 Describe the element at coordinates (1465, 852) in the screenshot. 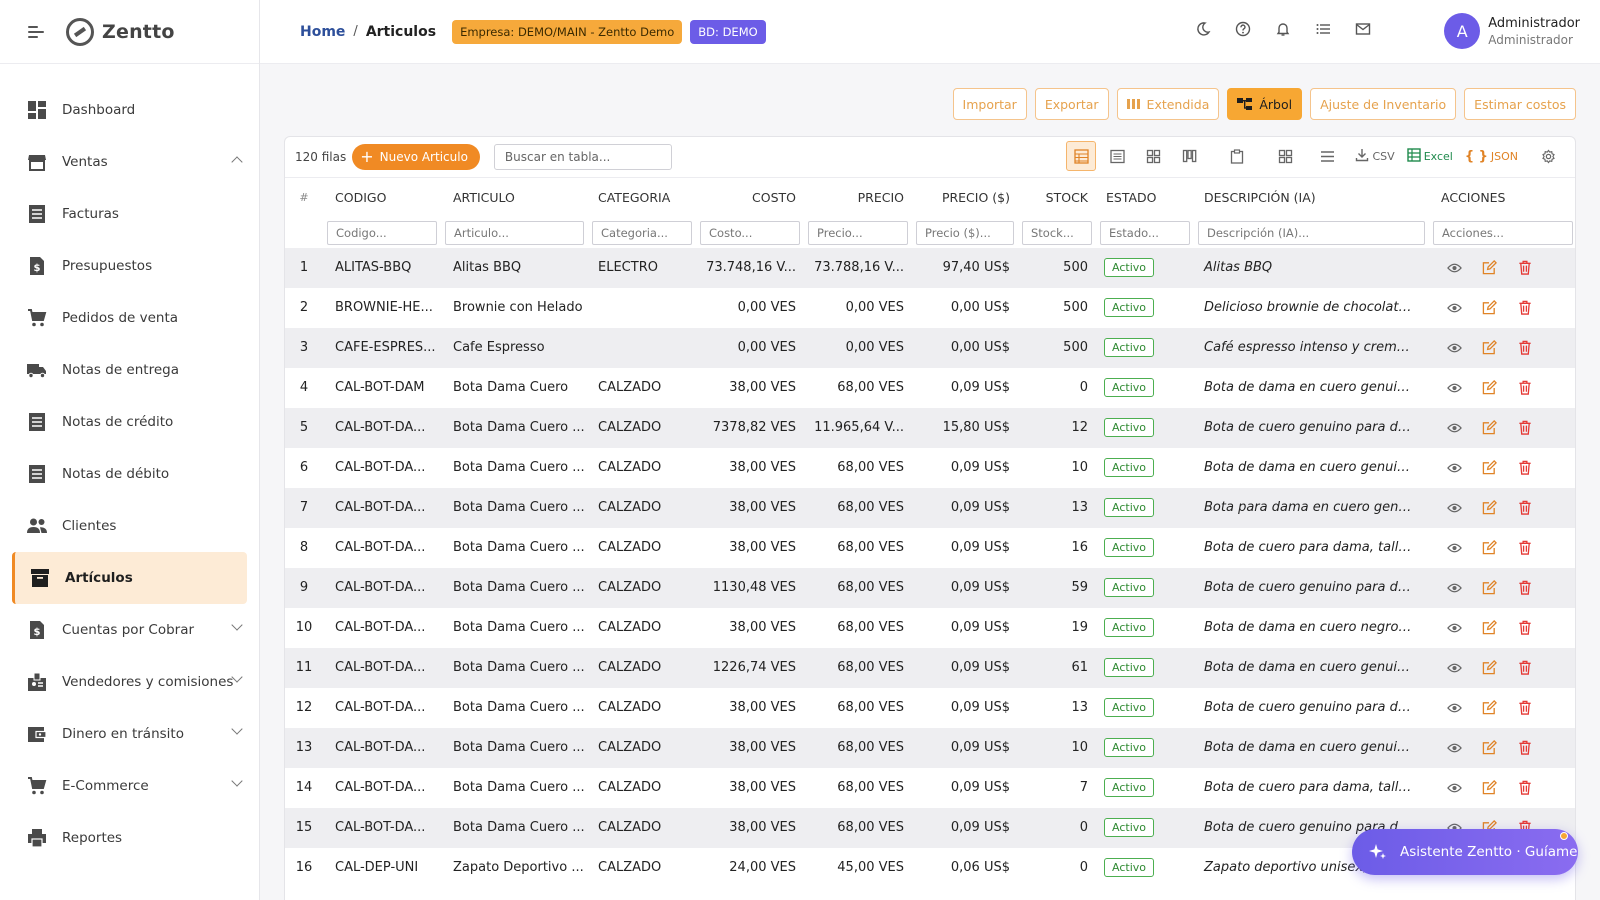

I see `assistant-button: Asistente Zentto · Guíame` at that location.